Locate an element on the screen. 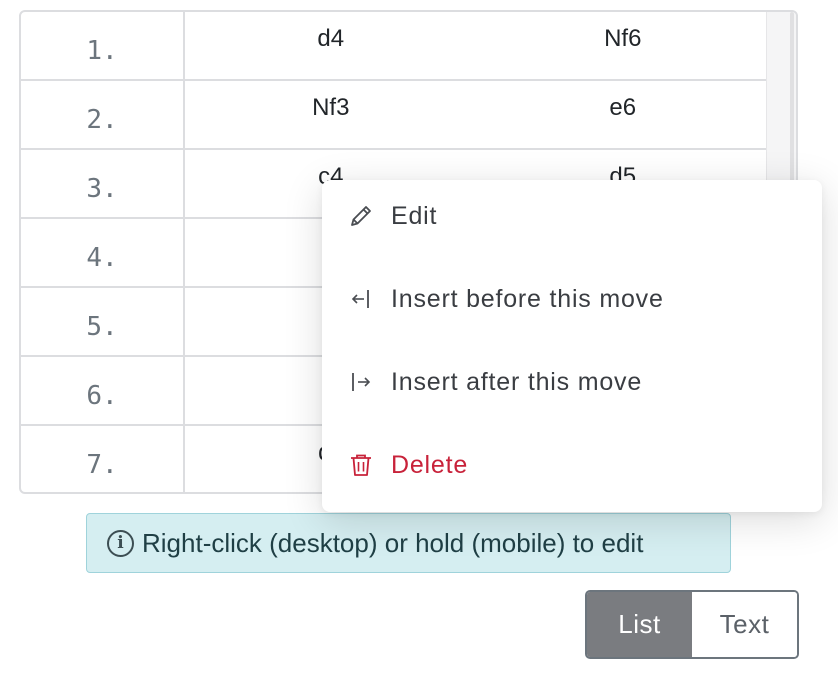 The width and height of the screenshot is (838, 682). move-number: 3. is located at coordinates (103, 184).